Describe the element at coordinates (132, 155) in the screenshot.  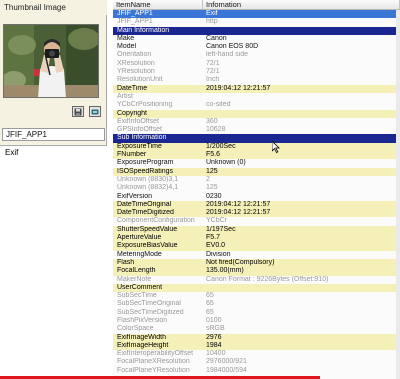
I see `item-name-cell: FNumber` at that location.